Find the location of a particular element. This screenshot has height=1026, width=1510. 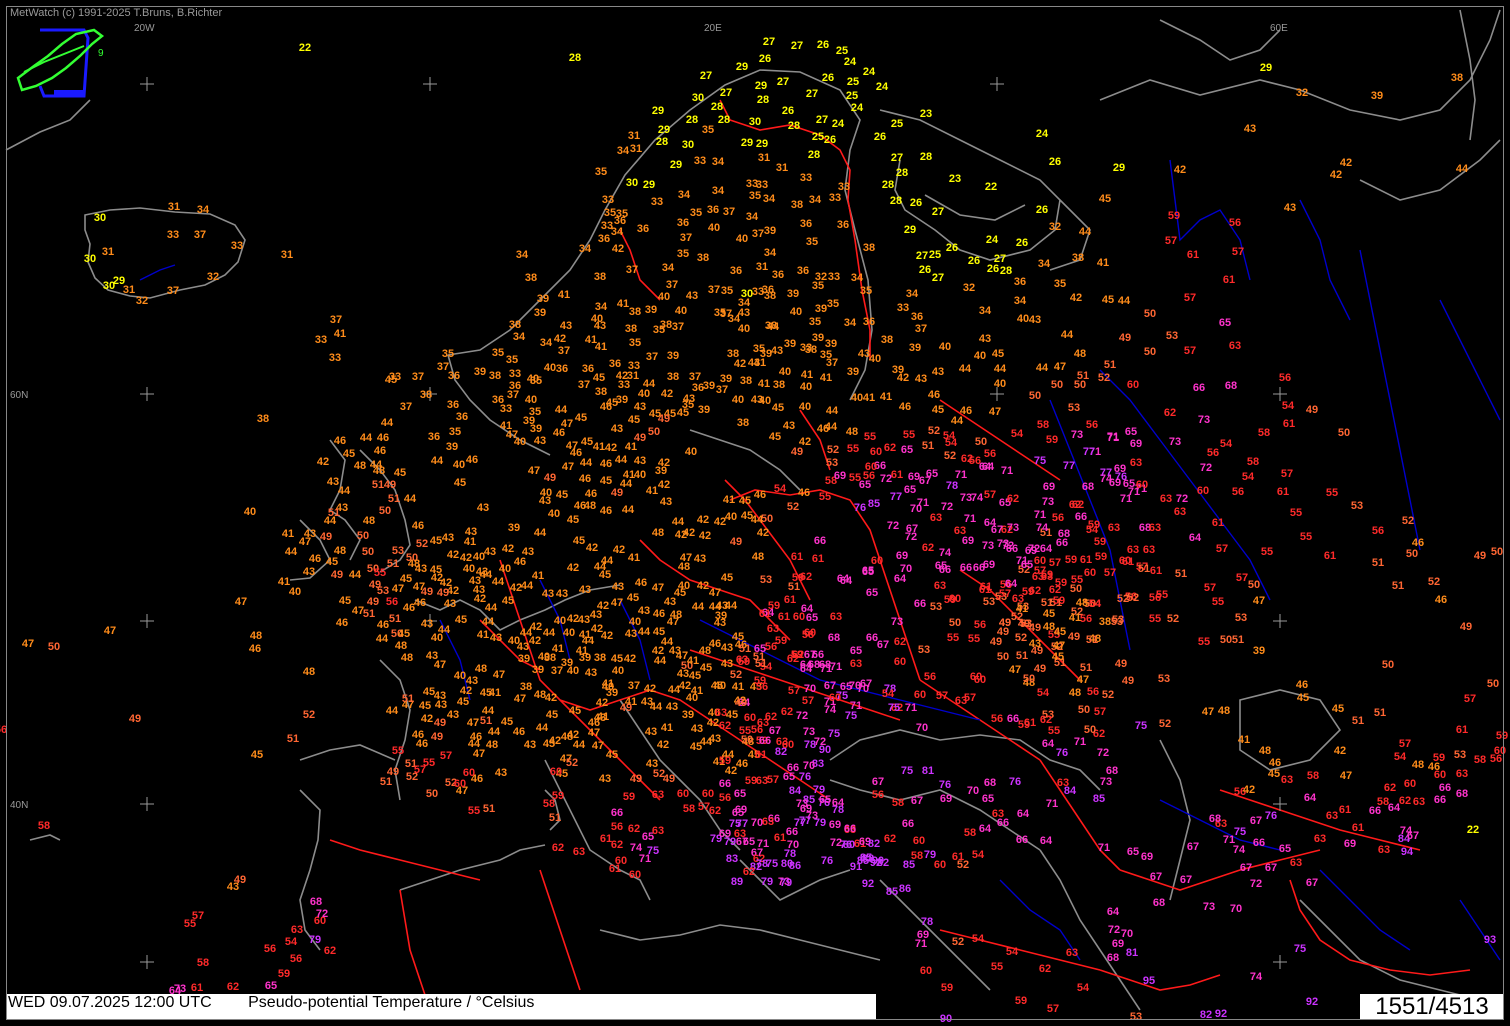

station-value: 82 is located at coordinates (874, 844).